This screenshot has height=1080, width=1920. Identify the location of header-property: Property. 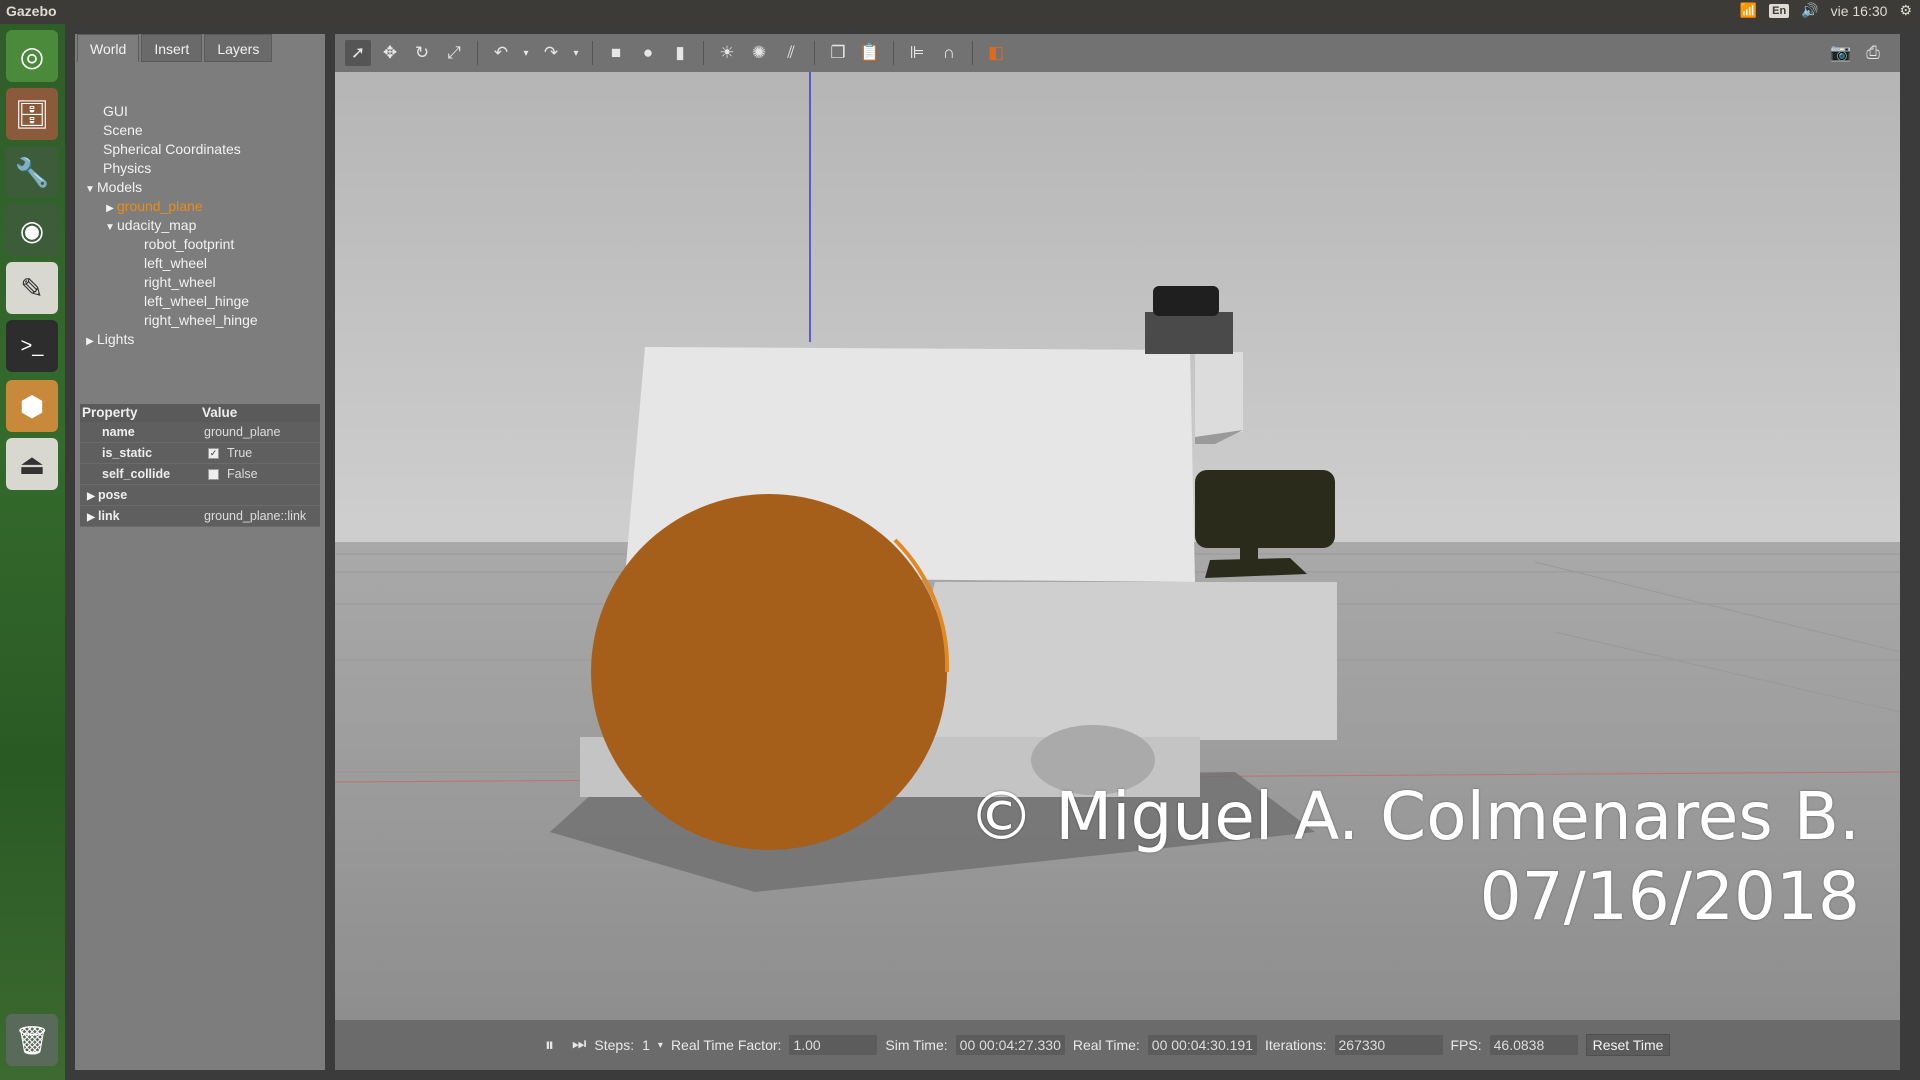
(110, 412).